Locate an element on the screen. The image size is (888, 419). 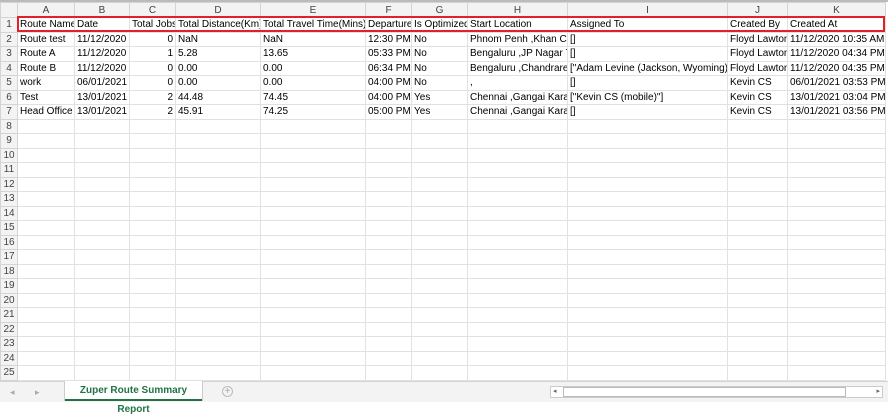
row-header: 3 is located at coordinates (9, 54).